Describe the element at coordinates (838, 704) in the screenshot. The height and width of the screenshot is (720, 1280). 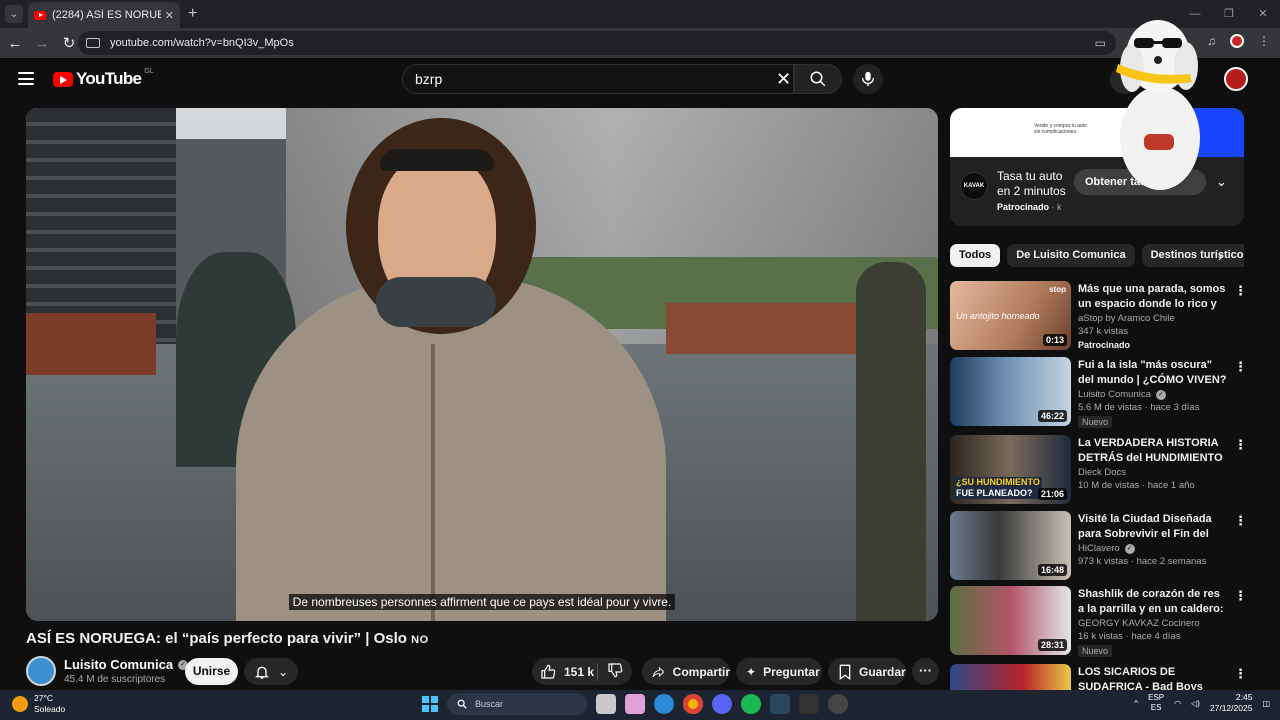
I see `app-icon` at that location.